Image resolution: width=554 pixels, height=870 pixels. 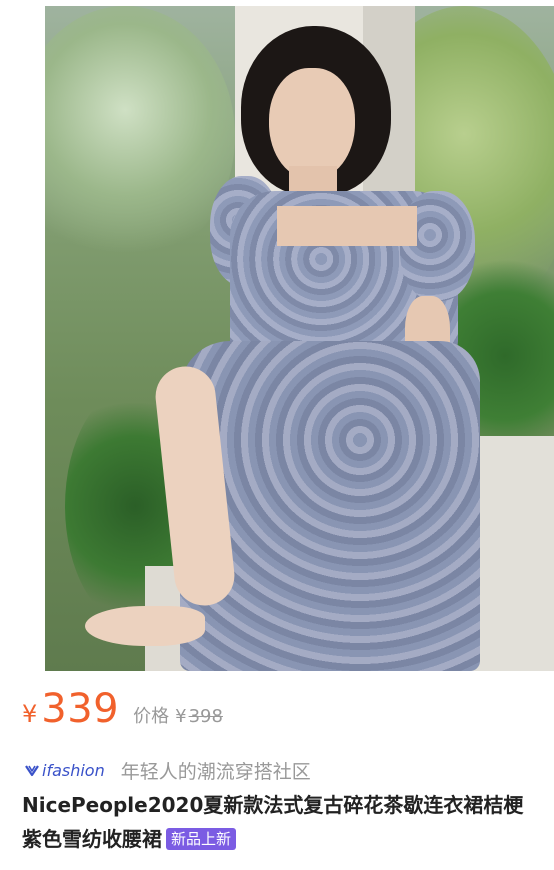 I want to click on original-price-label: 价格, so click(x=151, y=716).